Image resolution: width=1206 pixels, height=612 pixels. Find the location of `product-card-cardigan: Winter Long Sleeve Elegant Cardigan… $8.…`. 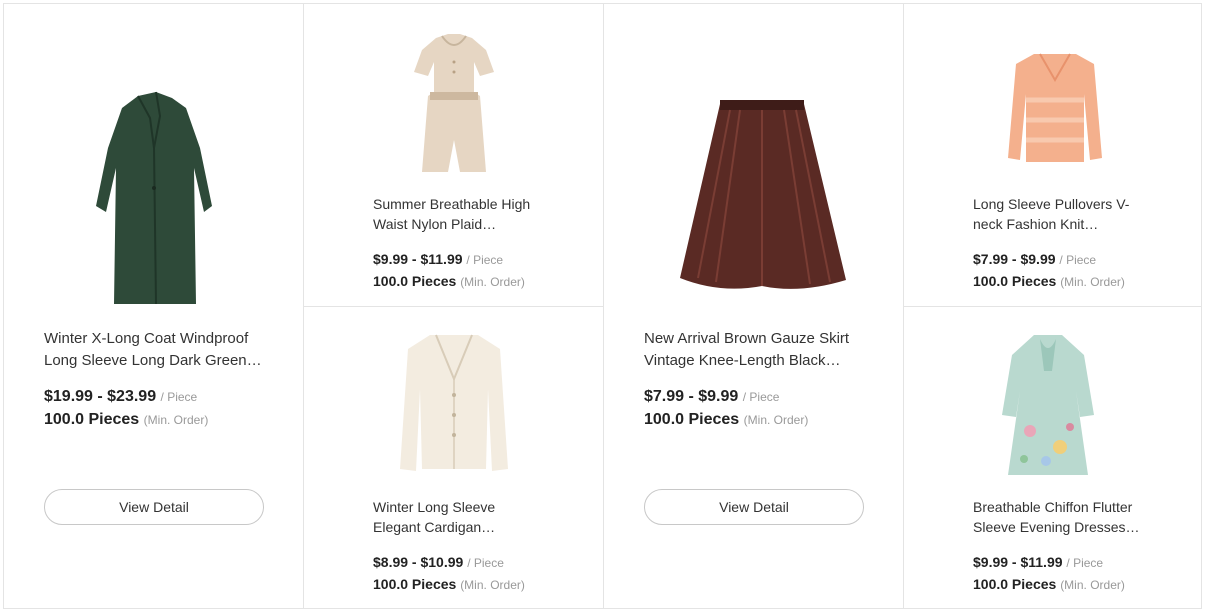

product-card-cardigan: Winter Long Sleeve Elegant Cardigan… $8.… is located at coordinates (453, 457).